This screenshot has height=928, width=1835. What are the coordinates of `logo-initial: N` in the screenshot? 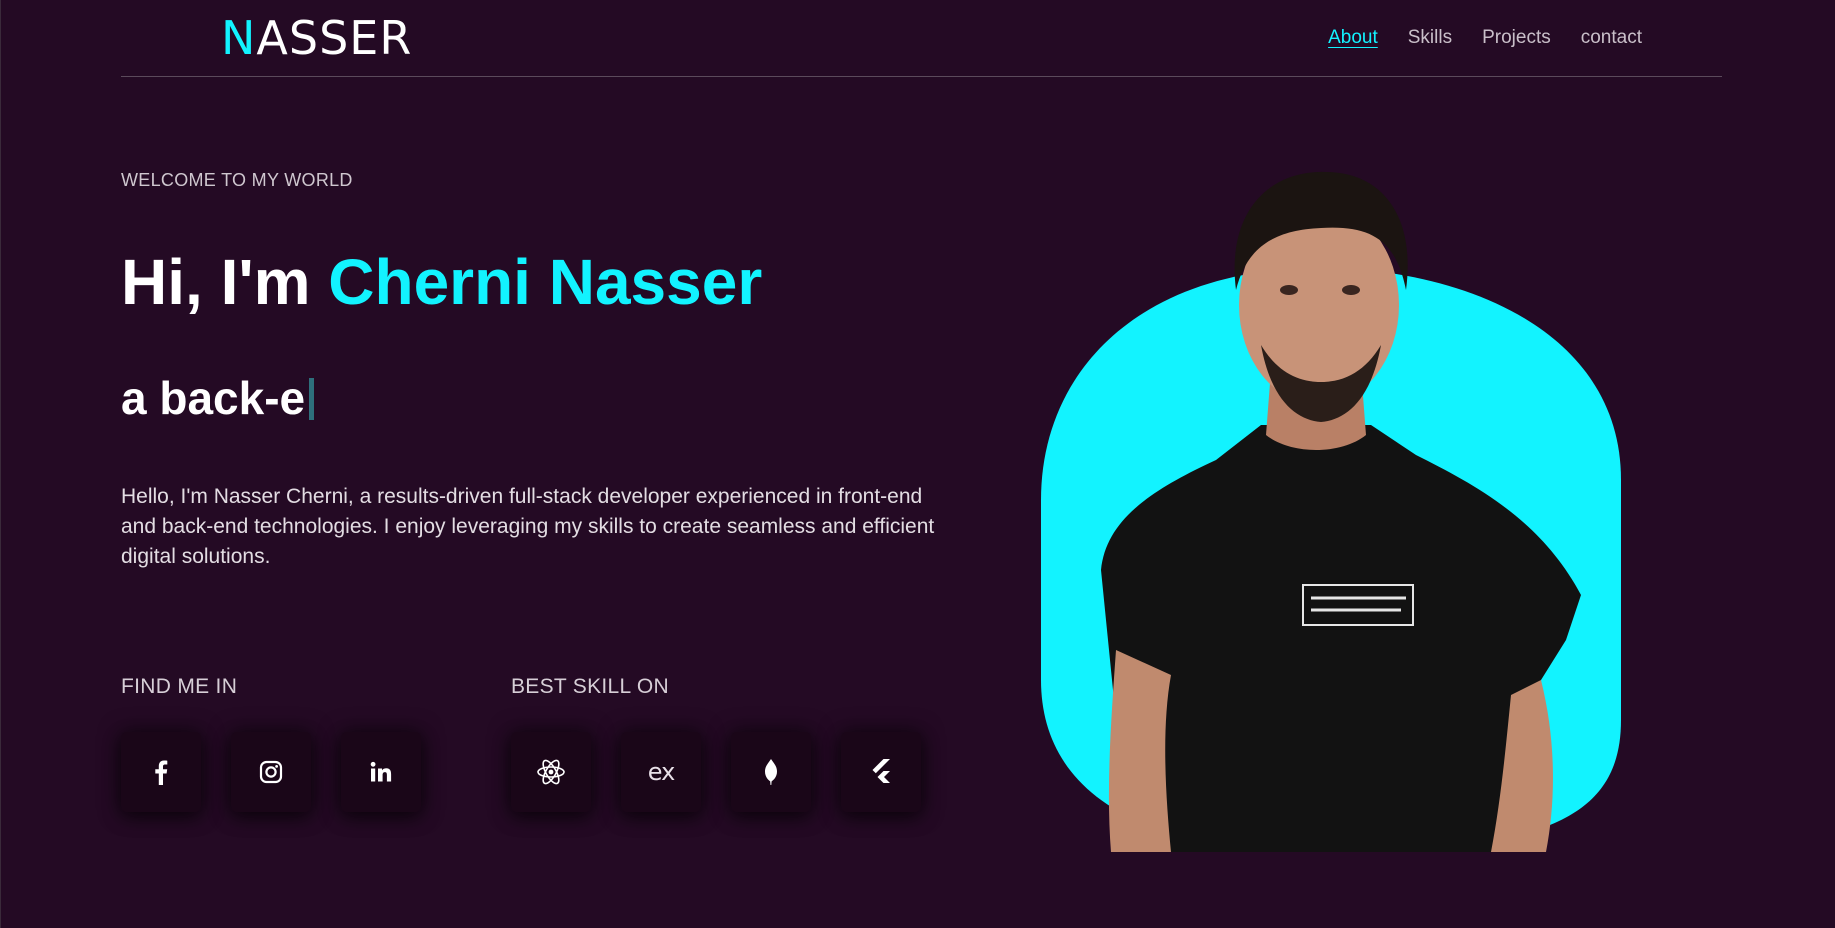 It's located at (239, 38).